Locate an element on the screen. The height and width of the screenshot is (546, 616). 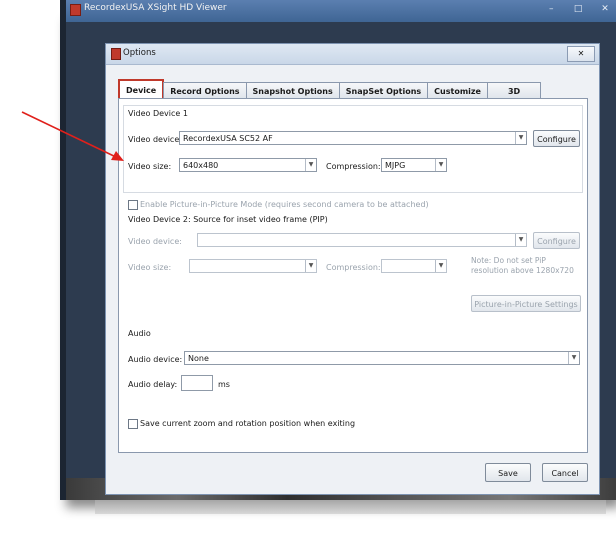
annotation-arrow-icon is located at coordinates (72, 136).